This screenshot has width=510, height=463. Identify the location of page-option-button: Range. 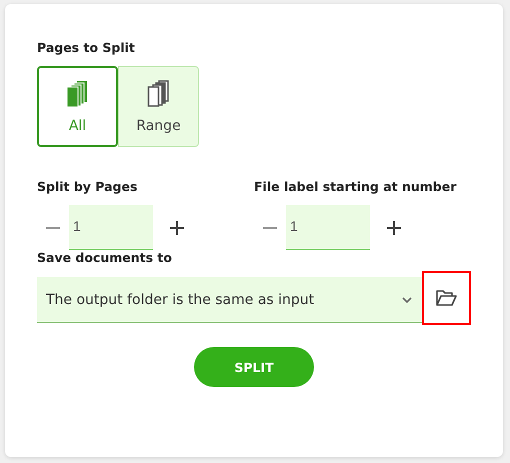
(158, 106).